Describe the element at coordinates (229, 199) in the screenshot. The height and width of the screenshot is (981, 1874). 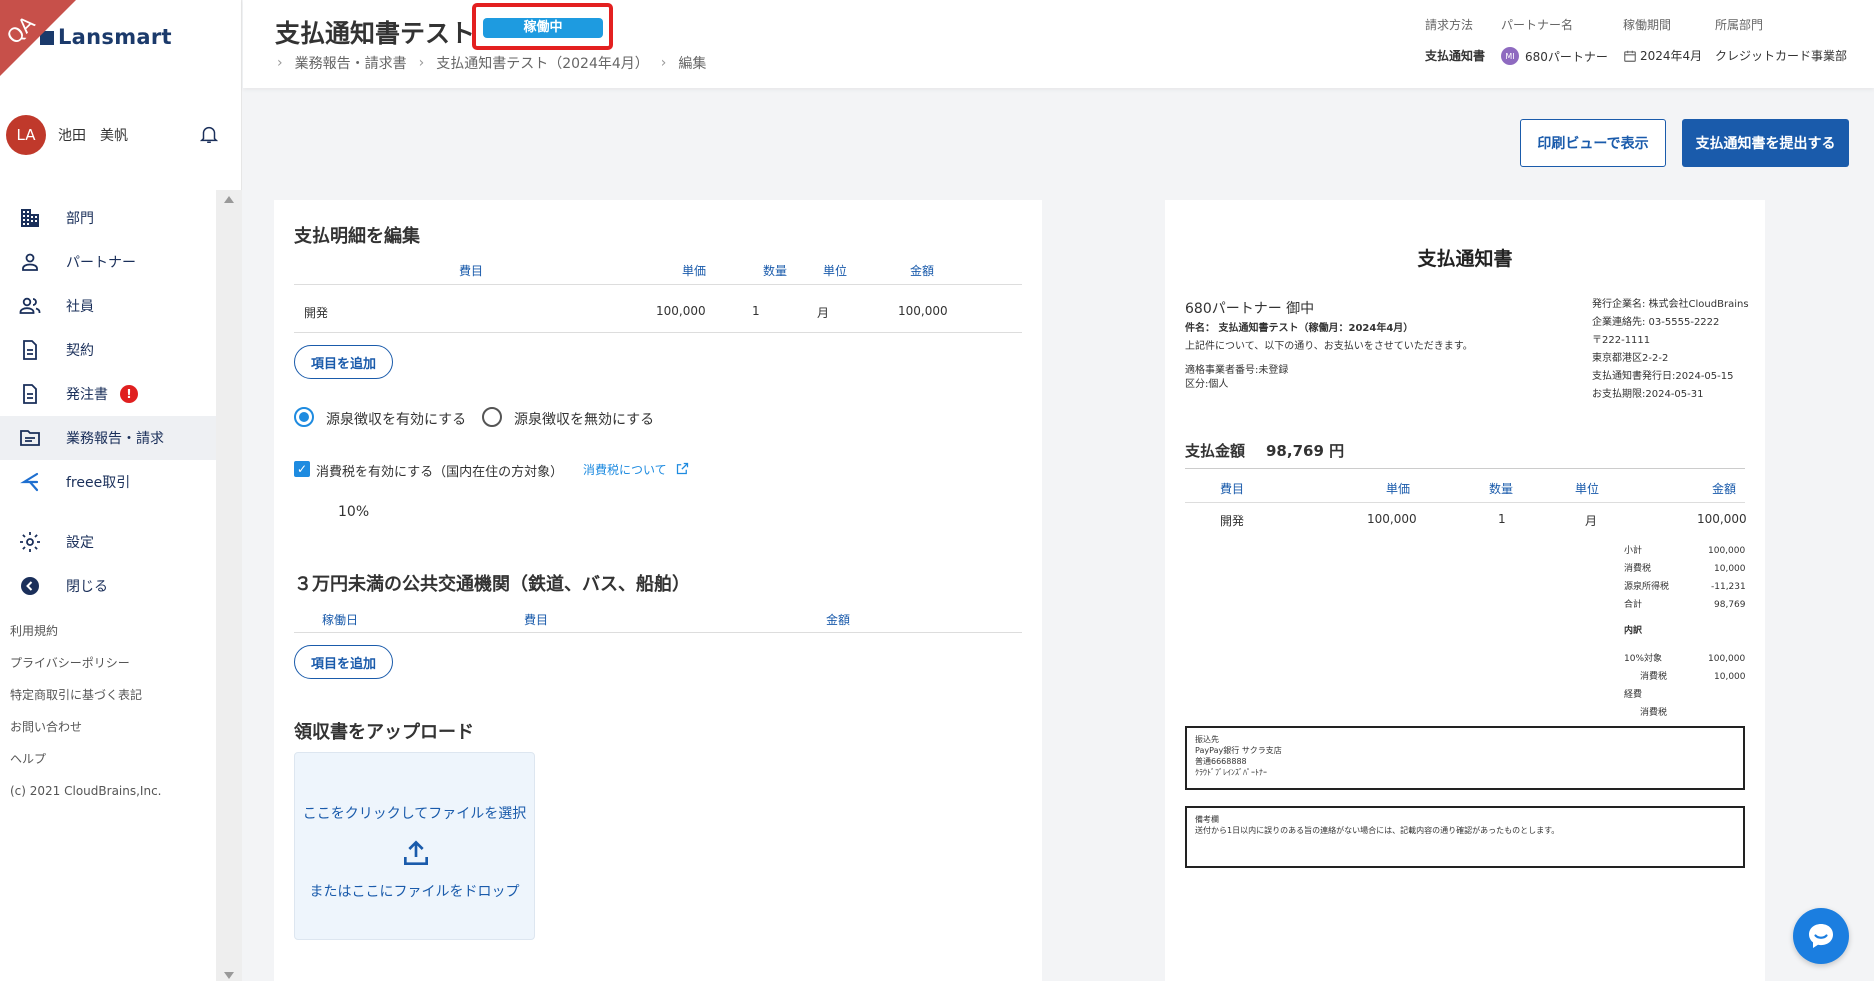
I see `scroll-up-arrow-icon` at that location.